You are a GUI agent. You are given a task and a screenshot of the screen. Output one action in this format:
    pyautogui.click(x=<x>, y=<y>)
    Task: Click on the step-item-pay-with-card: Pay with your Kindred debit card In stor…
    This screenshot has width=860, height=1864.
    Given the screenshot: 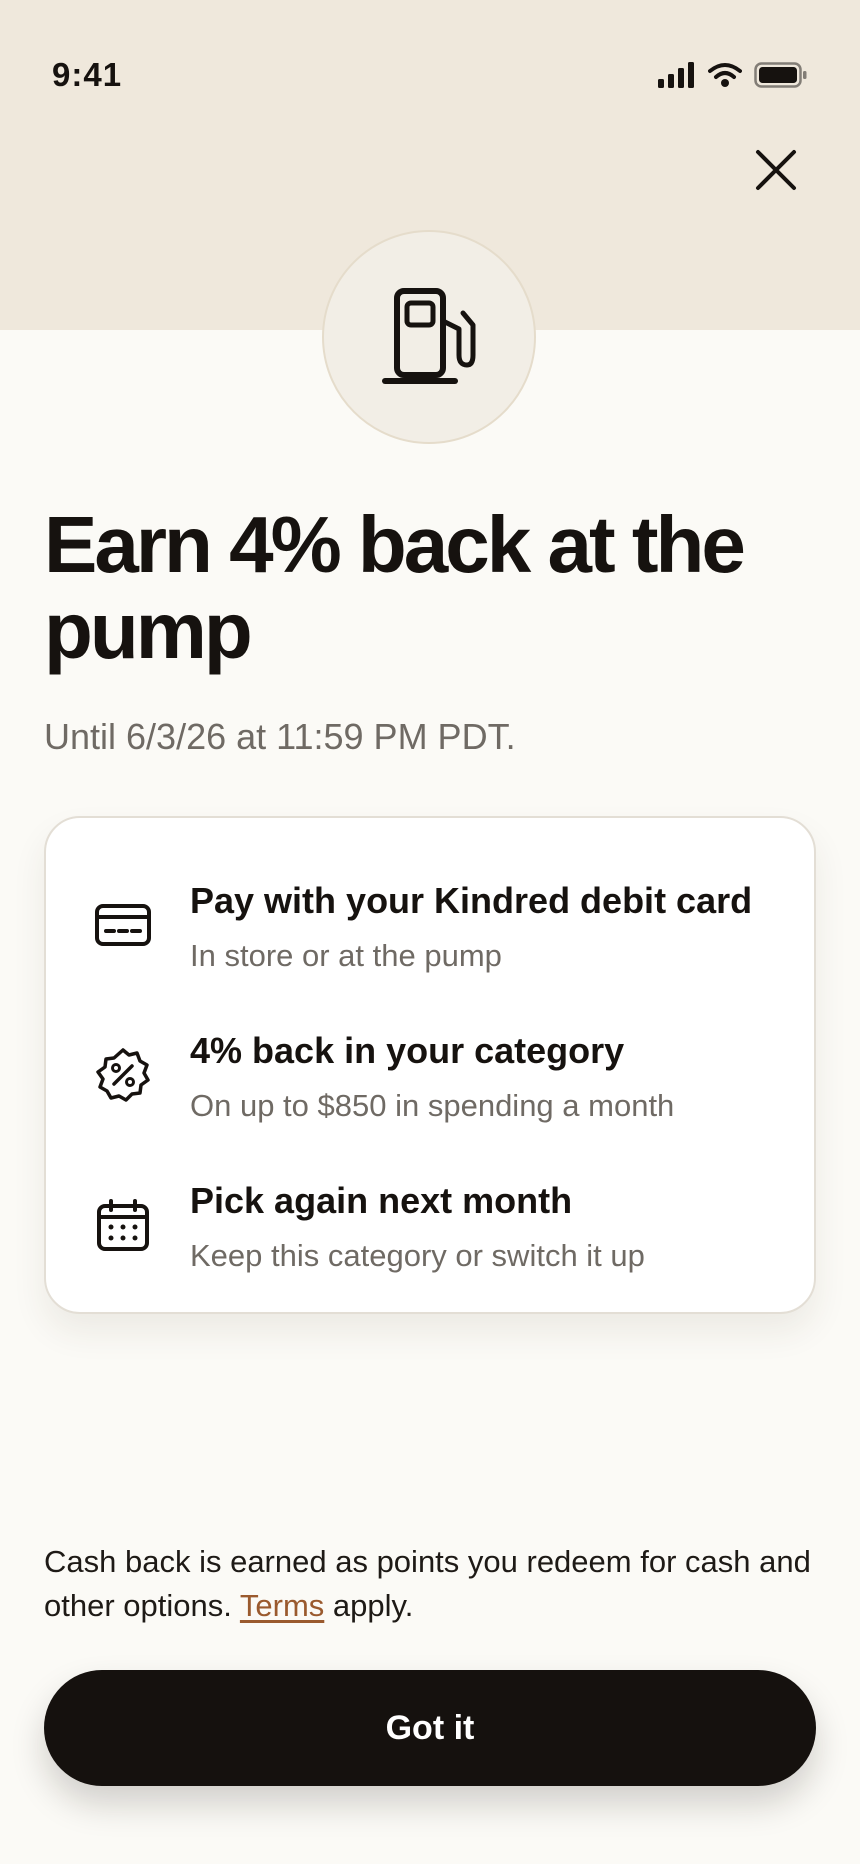 What is the action you would take?
    pyautogui.click(x=430, y=926)
    